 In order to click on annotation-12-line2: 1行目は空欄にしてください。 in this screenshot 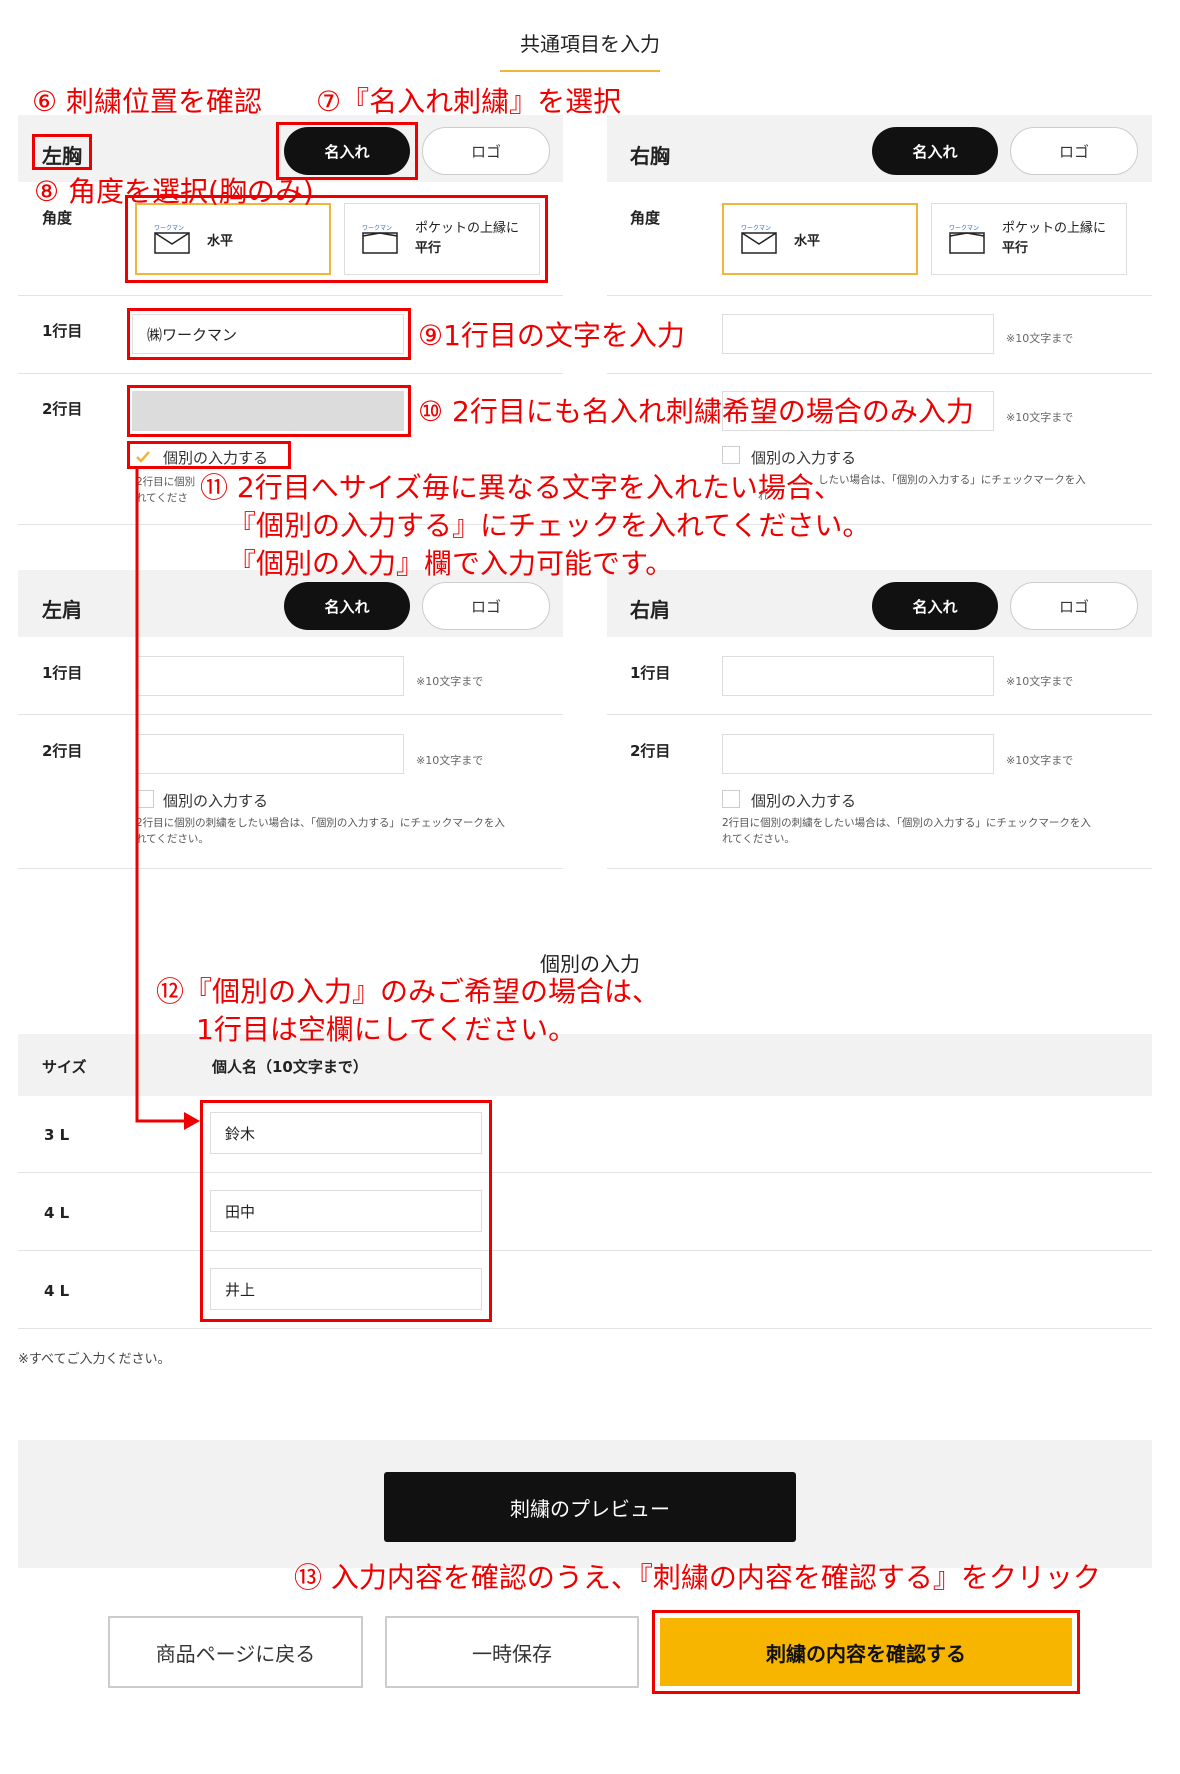, I will do `click(386, 1029)`.